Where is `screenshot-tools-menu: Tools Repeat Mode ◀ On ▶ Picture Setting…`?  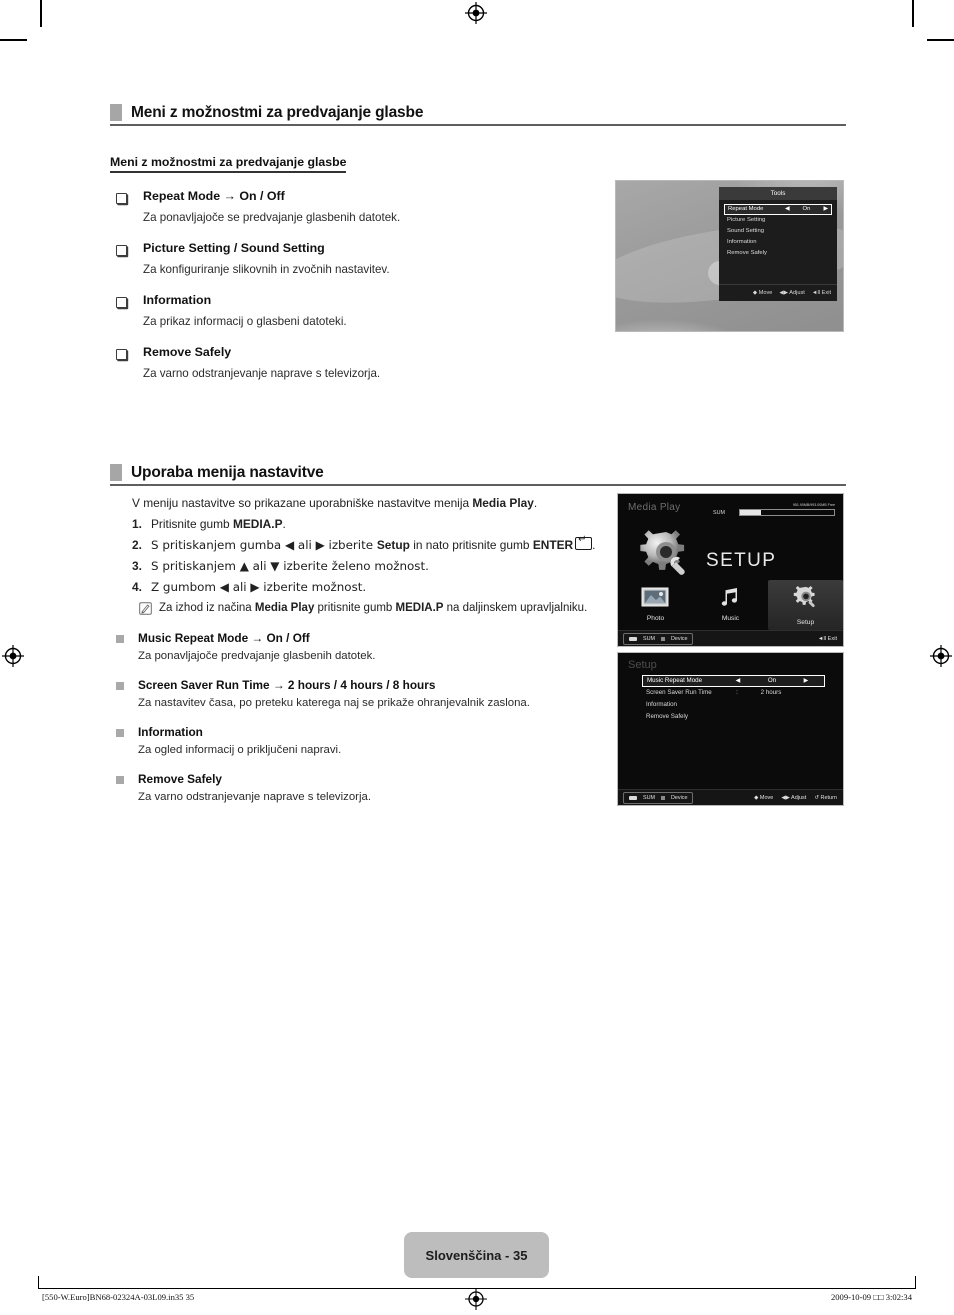 screenshot-tools-menu: Tools Repeat Mode ◀ On ▶ Picture Setting… is located at coordinates (729, 256).